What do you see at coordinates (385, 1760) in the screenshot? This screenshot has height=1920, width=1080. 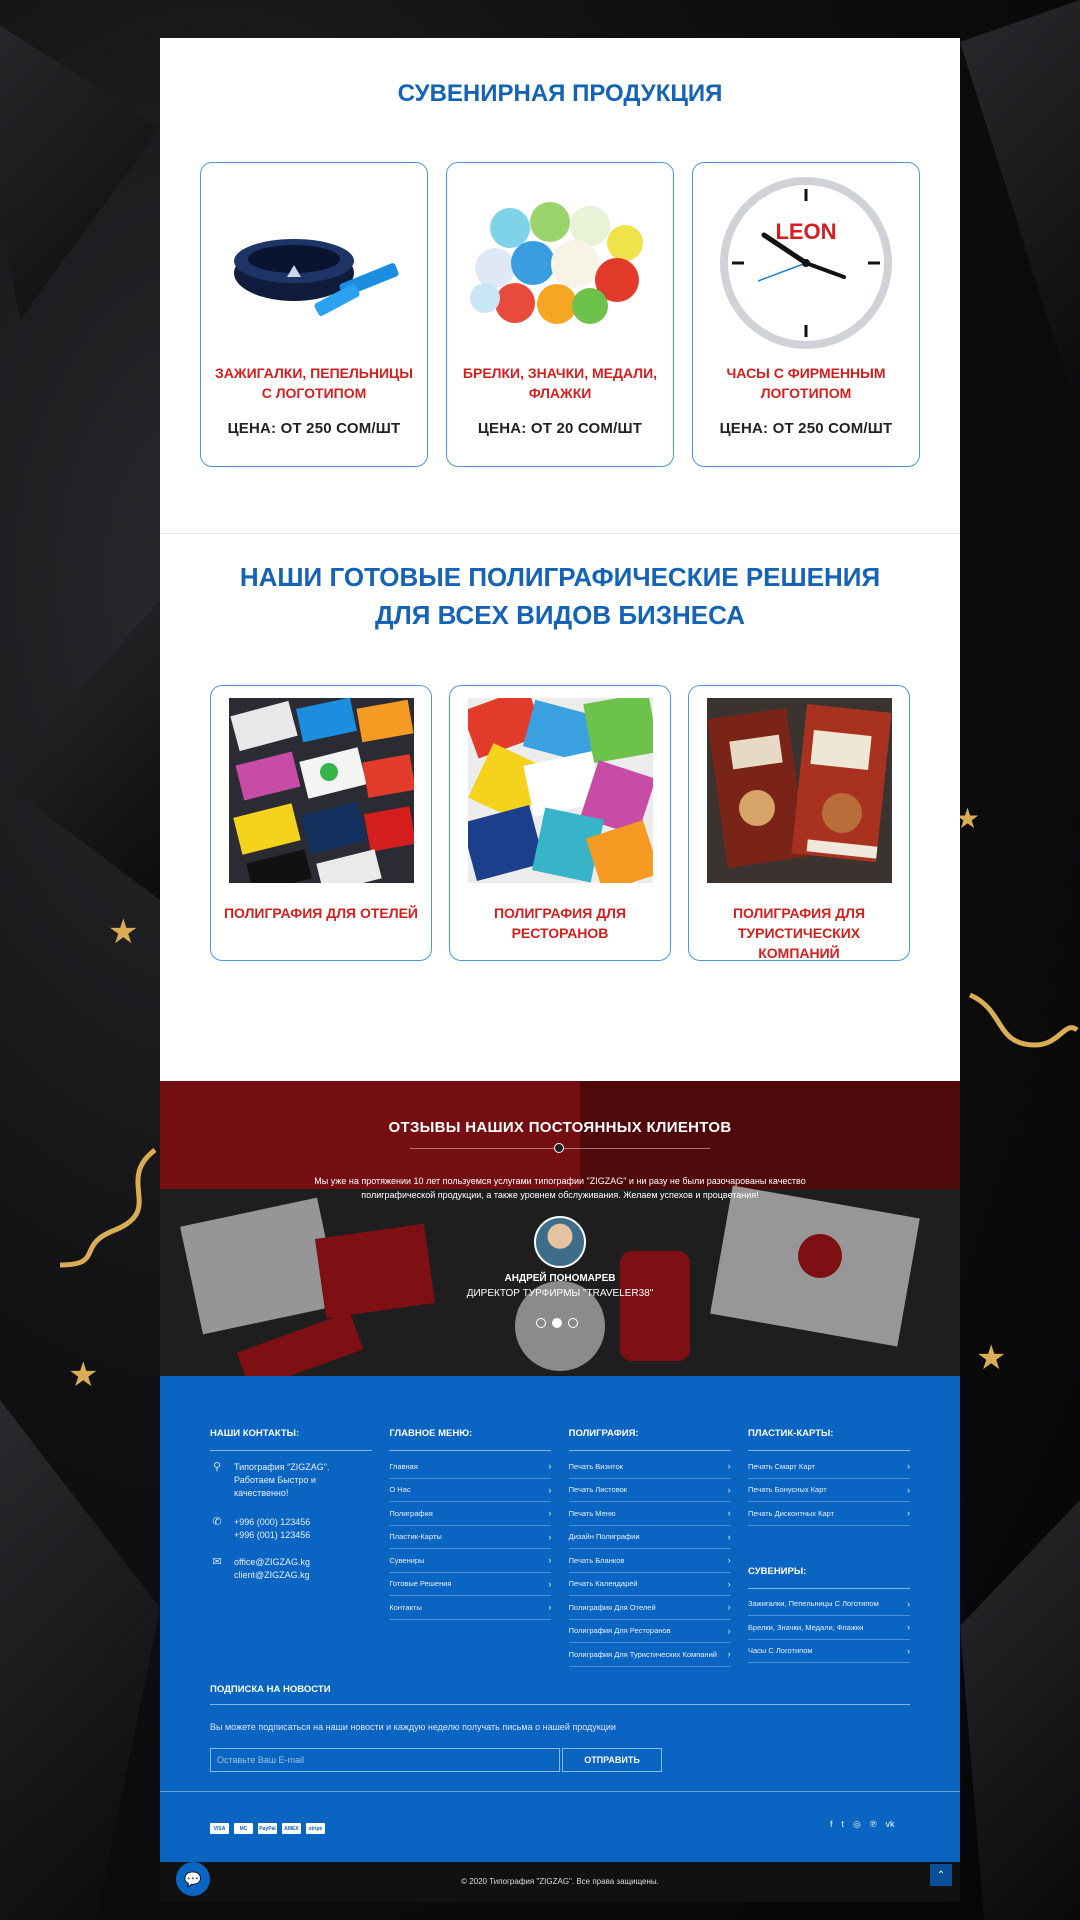 I see `email-field` at bounding box center [385, 1760].